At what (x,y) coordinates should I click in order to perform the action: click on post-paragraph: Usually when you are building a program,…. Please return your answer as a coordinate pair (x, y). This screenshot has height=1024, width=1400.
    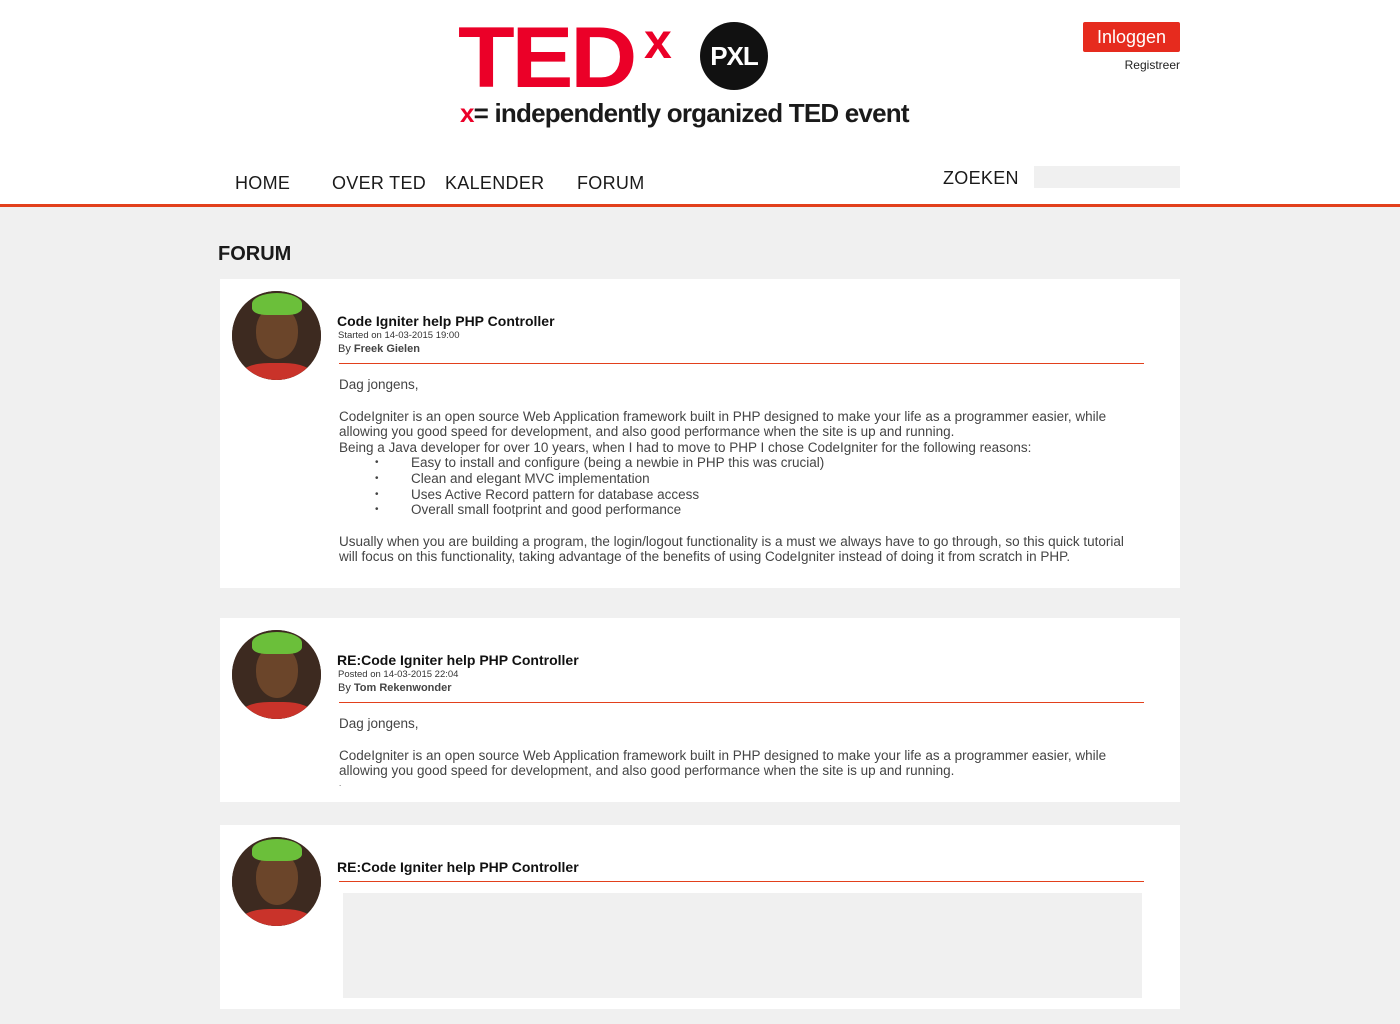
    Looking at the image, I should click on (731, 549).